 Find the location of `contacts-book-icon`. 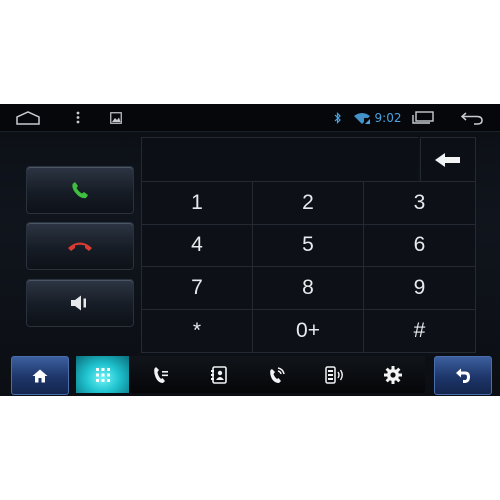

contacts-book-icon is located at coordinates (218, 374).